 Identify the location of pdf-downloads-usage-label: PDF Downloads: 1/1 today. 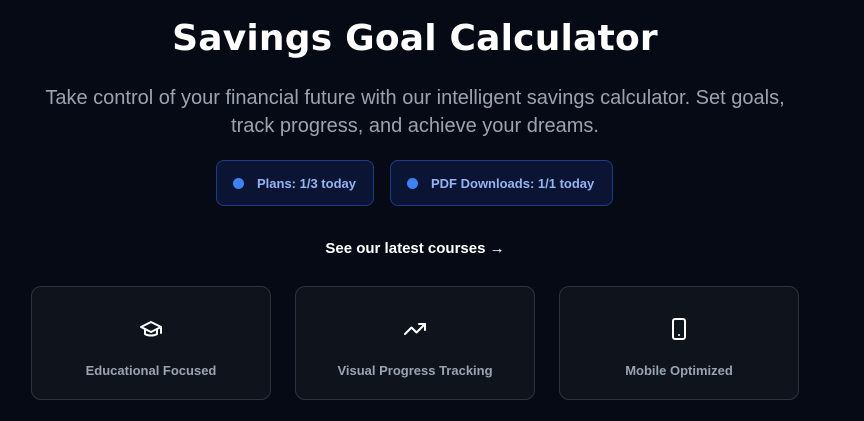
(513, 183).